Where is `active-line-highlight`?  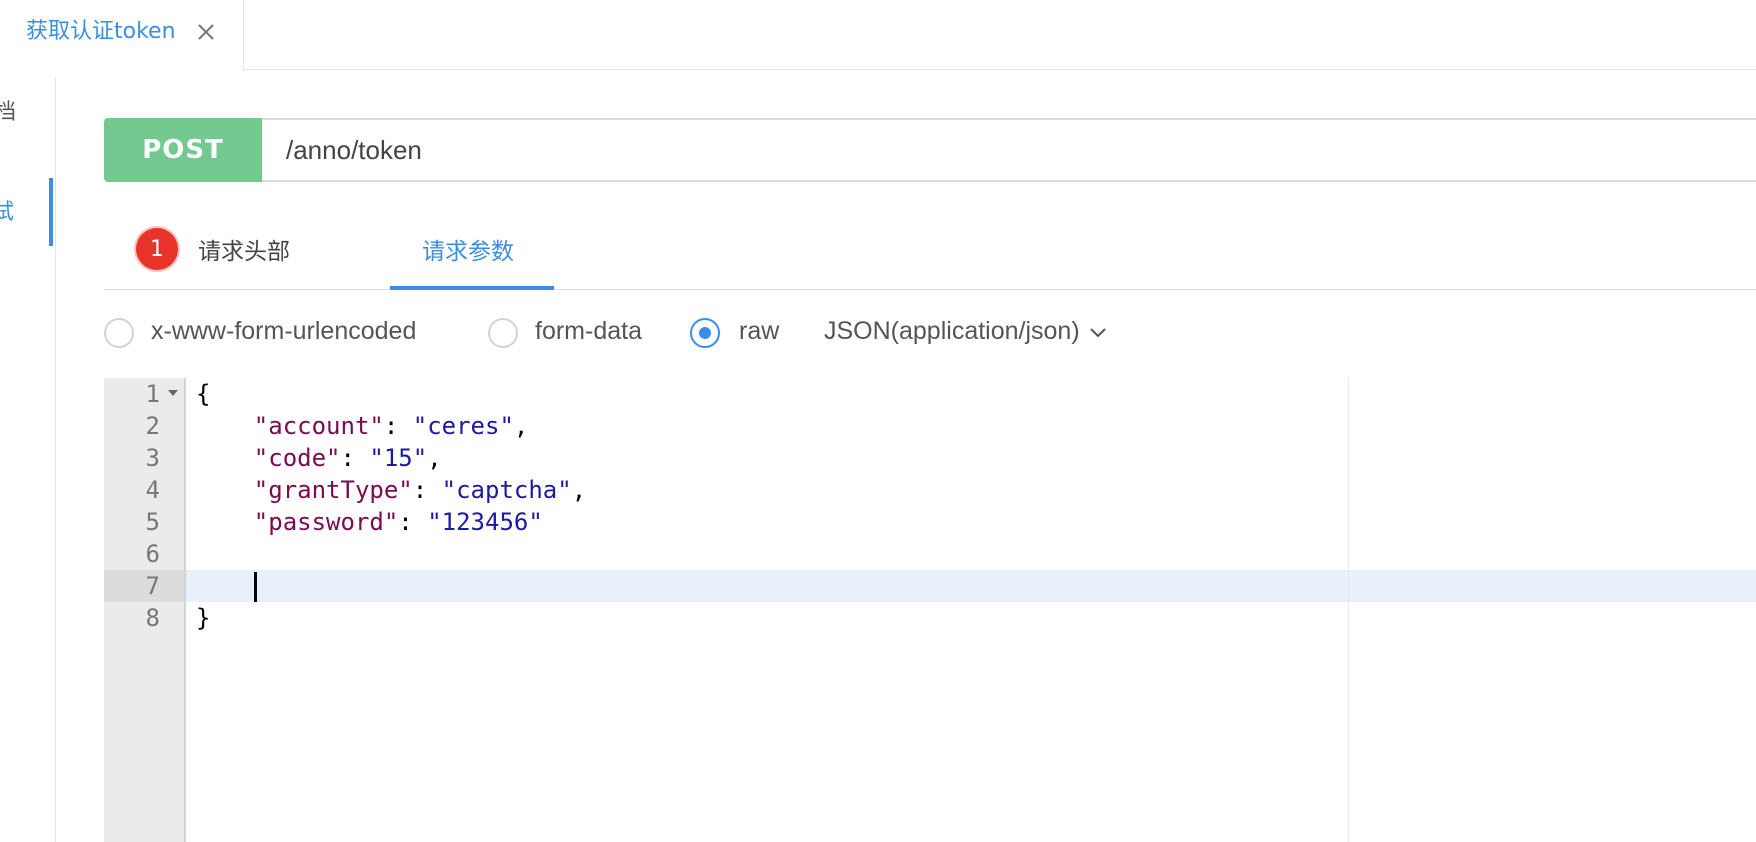 active-line-highlight is located at coordinates (971, 586).